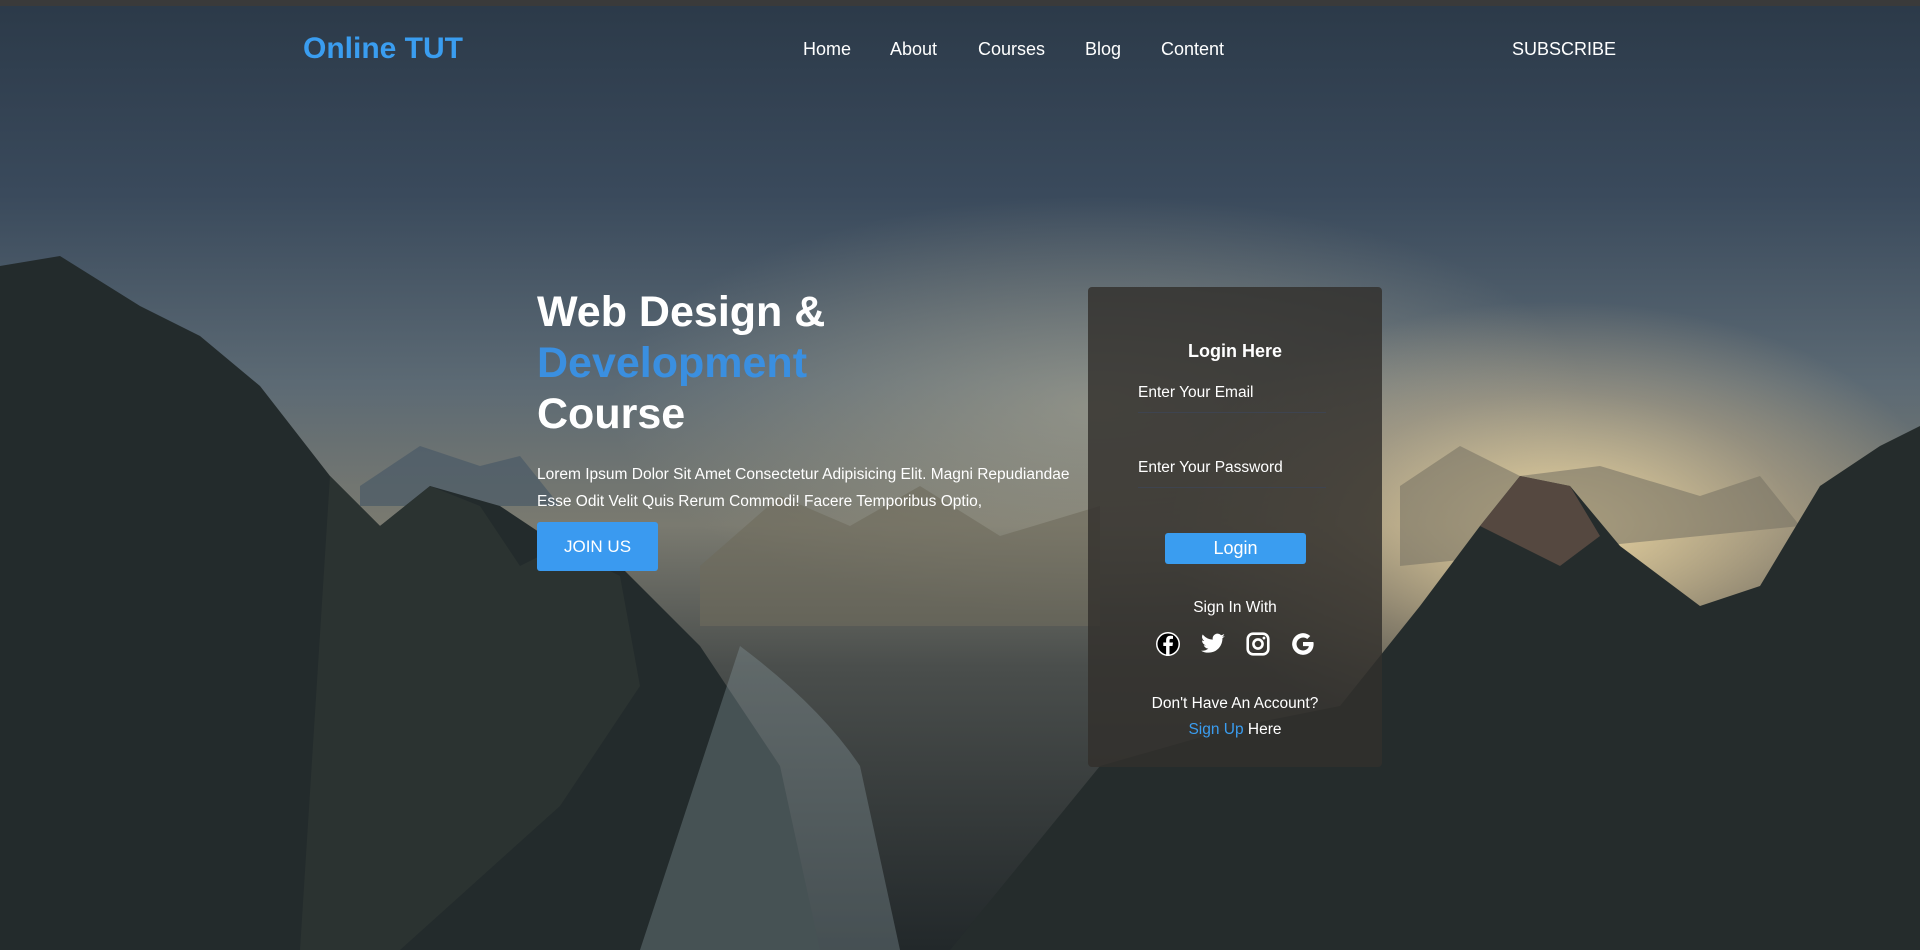  Describe the element at coordinates (611, 414) in the screenshot. I see `hero-title-line3: Course` at that location.